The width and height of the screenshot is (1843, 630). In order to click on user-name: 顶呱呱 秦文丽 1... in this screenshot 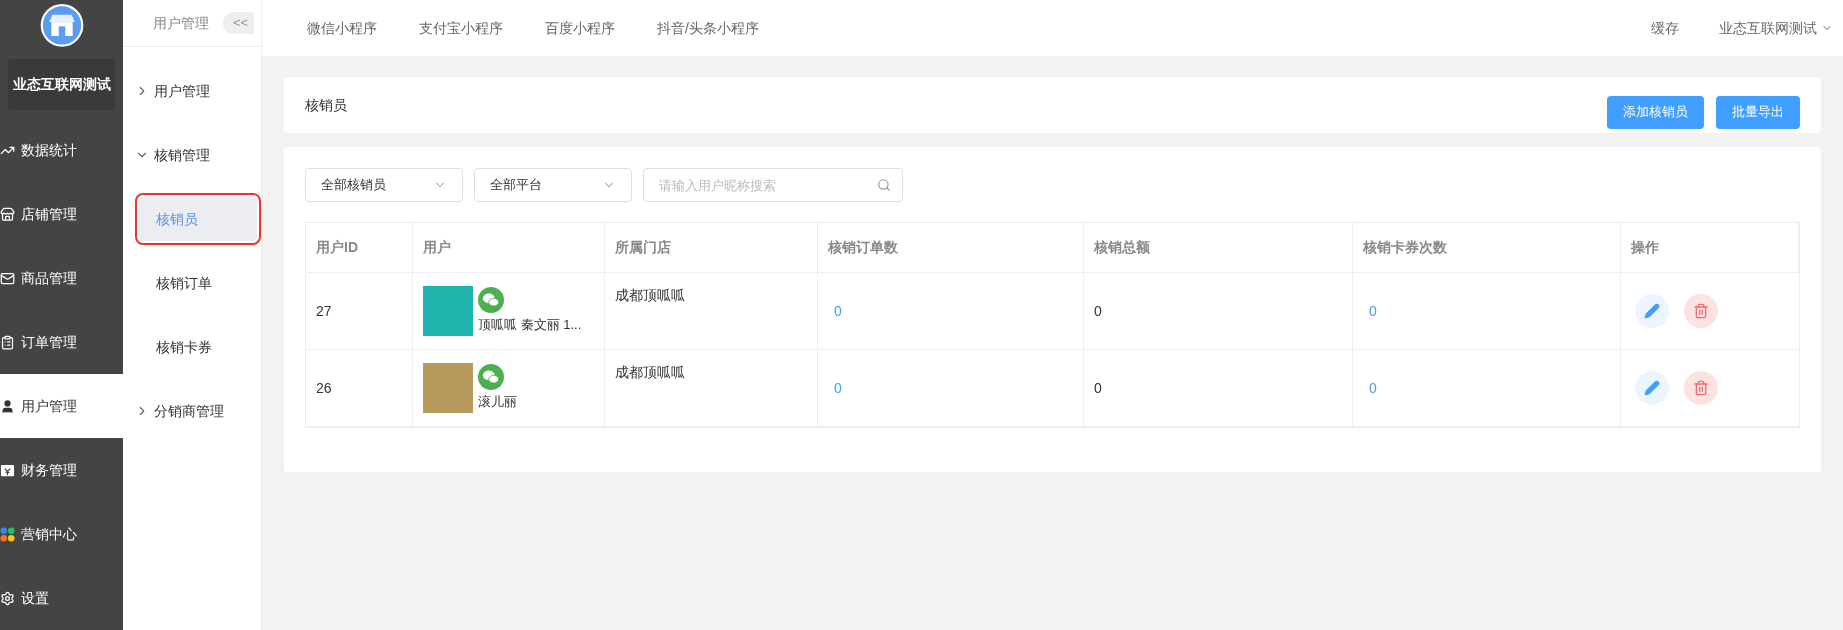, I will do `click(530, 325)`.